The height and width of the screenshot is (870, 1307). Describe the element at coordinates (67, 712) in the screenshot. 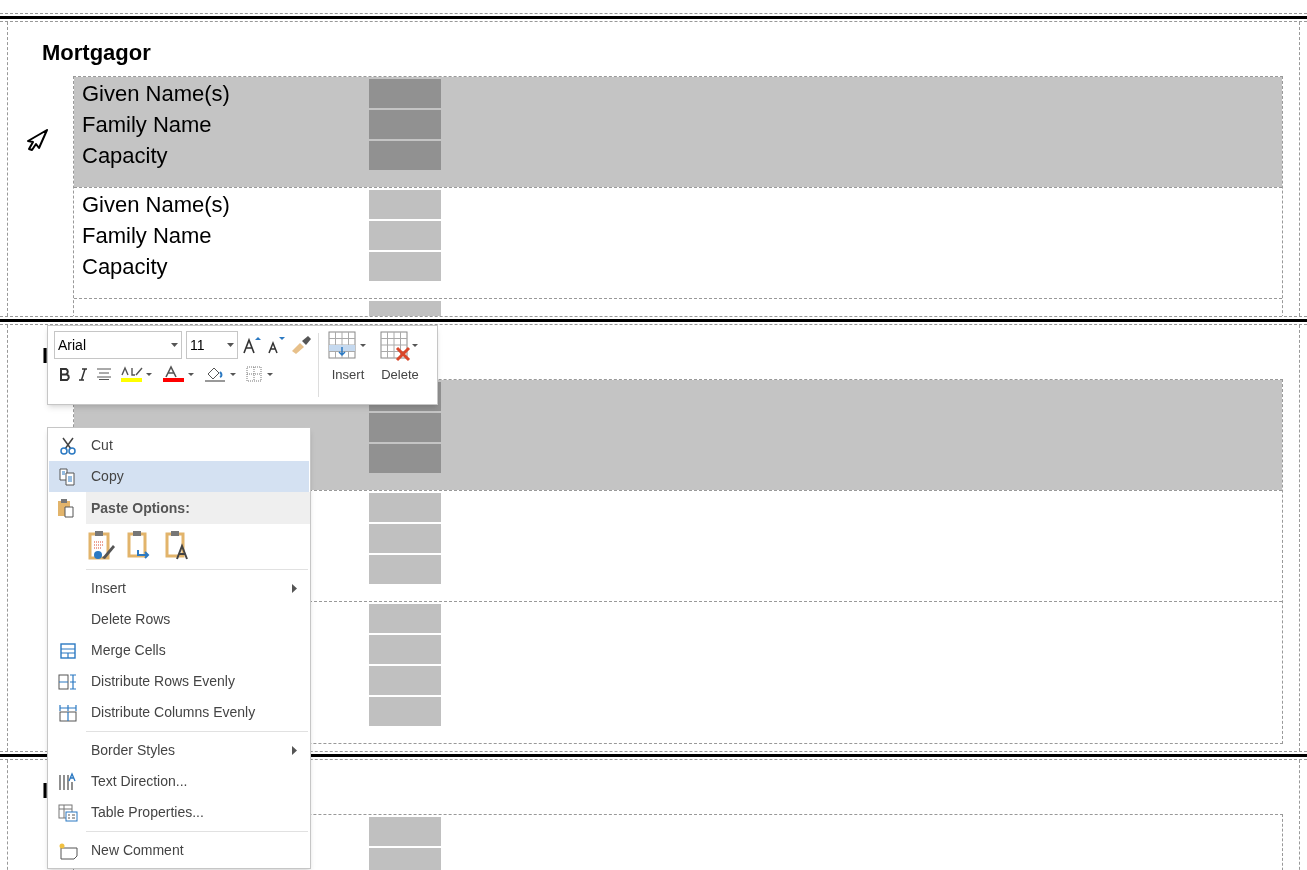

I see `distribute-columns-icon` at that location.